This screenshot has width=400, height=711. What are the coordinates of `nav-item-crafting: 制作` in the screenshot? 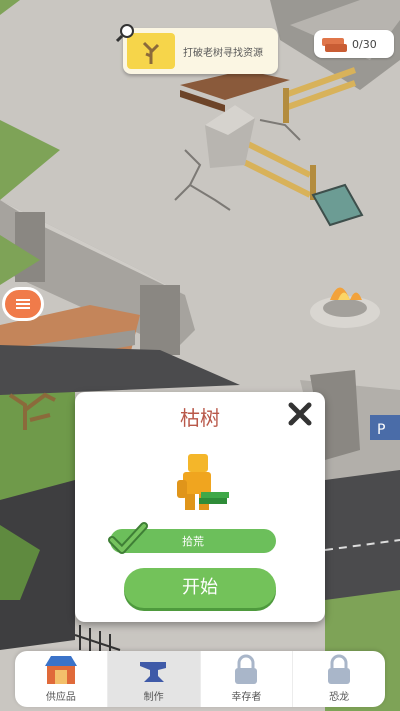 It's located at (154, 679).